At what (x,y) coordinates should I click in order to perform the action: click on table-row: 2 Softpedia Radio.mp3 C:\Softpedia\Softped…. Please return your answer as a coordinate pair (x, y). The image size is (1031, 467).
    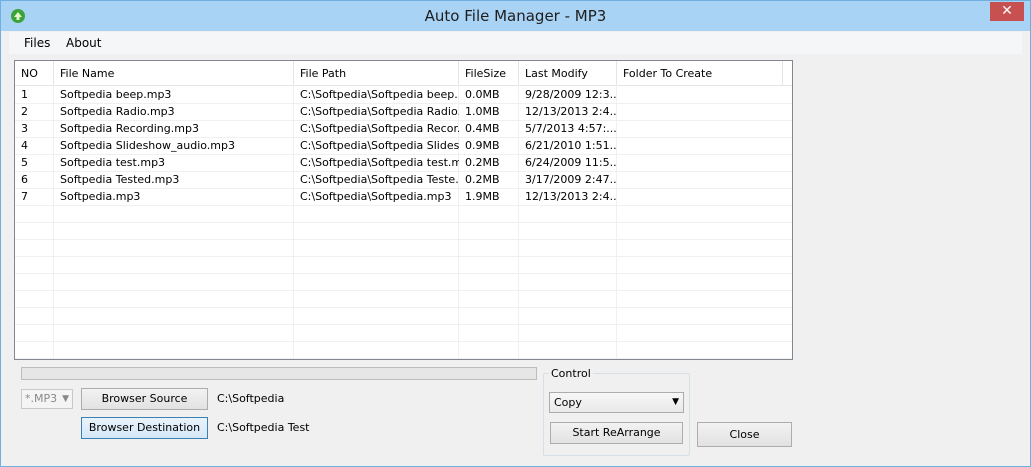
    Looking at the image, I should click on (403, 112).